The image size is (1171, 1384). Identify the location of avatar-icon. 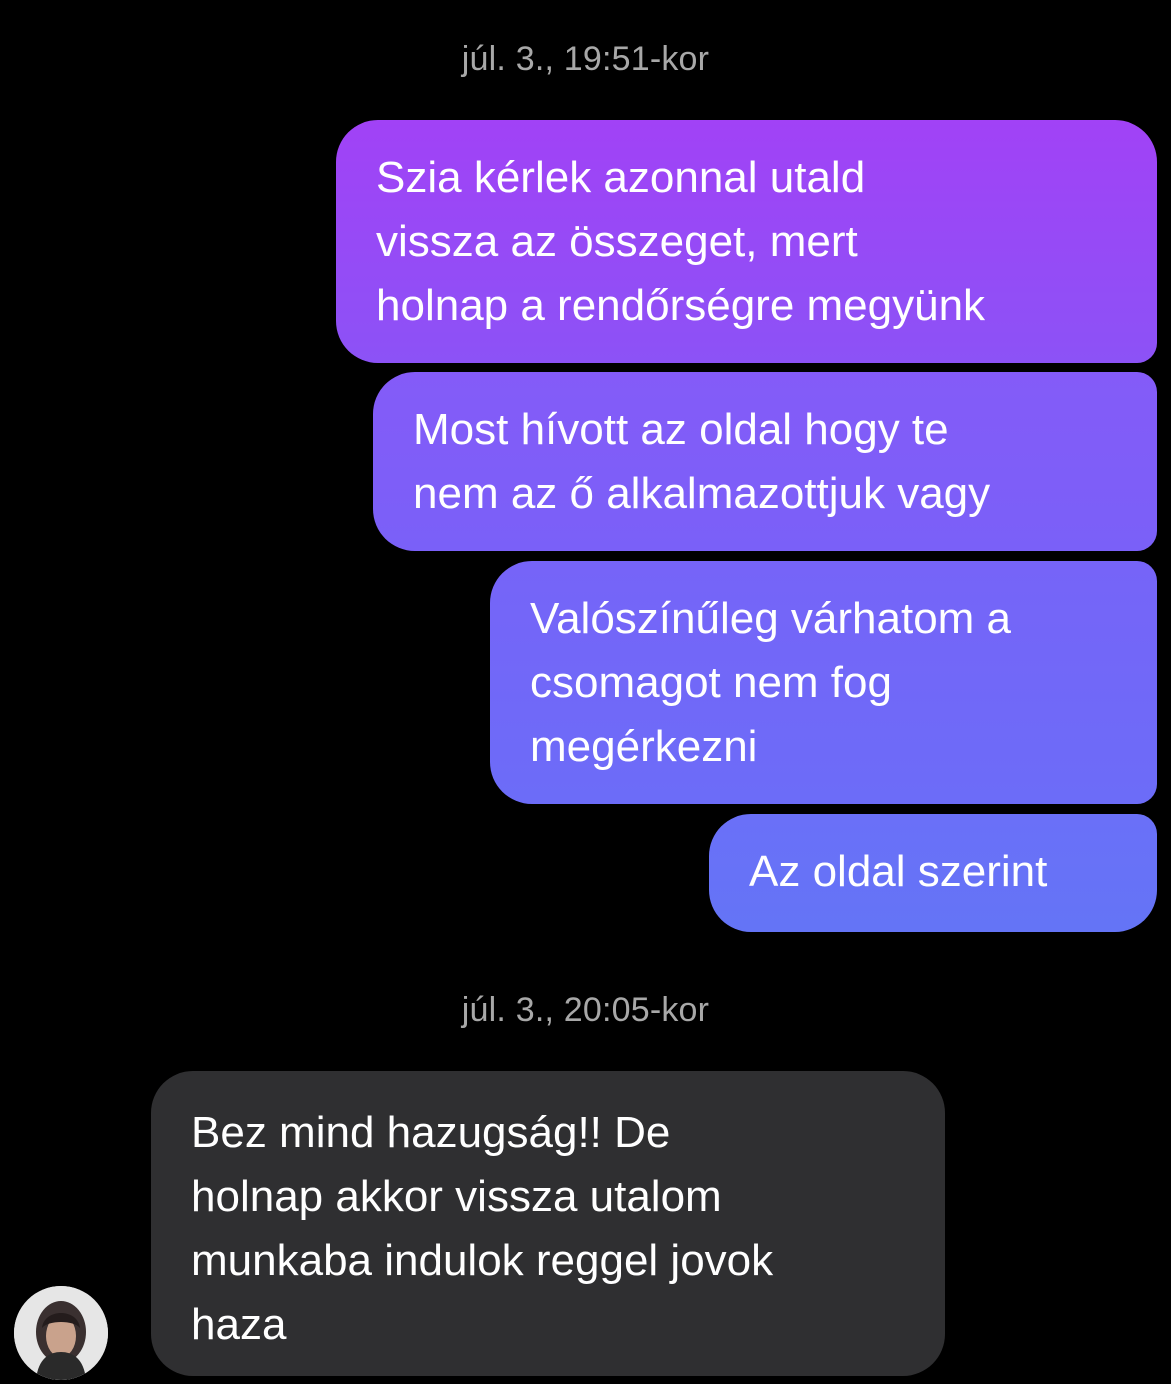
(61, 1333).